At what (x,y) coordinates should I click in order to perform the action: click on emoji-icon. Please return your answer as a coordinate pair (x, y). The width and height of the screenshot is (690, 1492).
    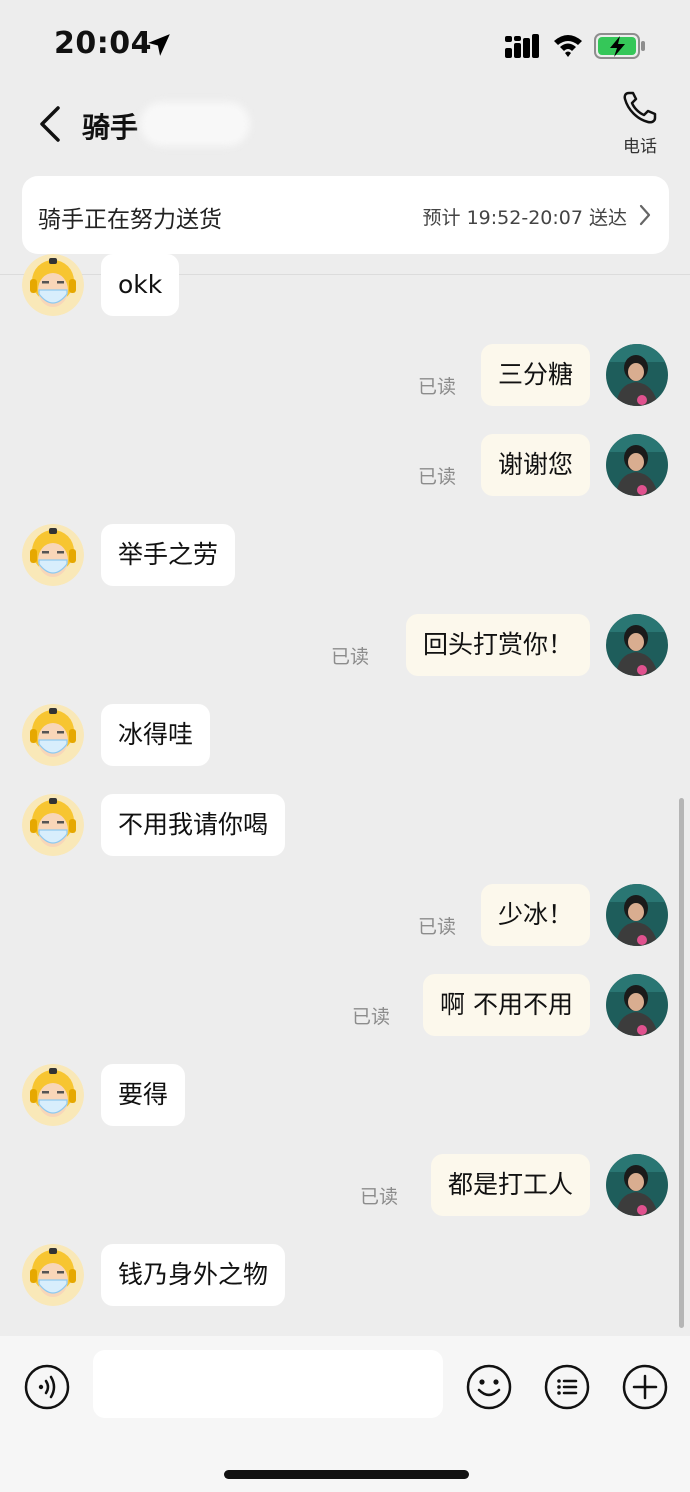
    Looking at the image, I should click on (489, 1387).